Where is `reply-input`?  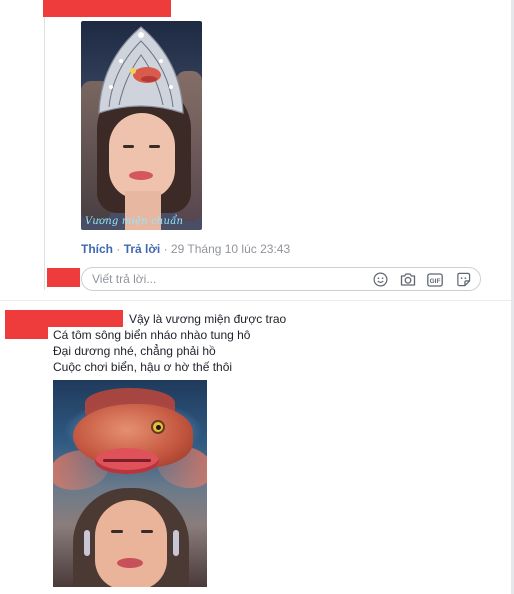 reply-input is located at coordinates (217, 279).